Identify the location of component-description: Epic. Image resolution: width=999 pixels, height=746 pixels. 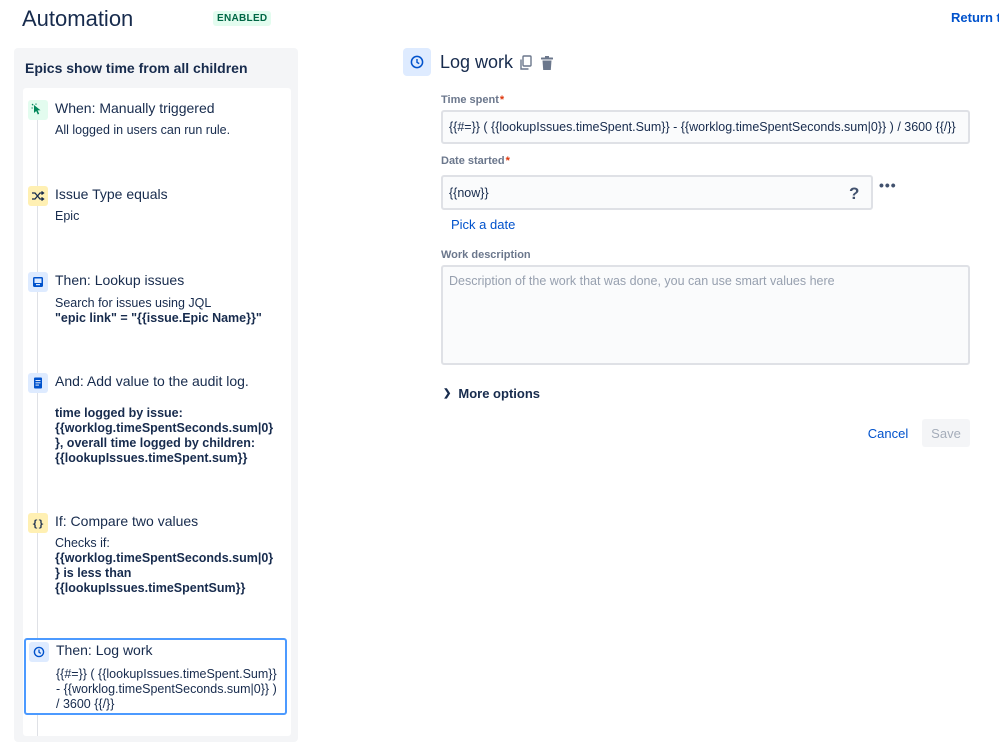
(67, 216).